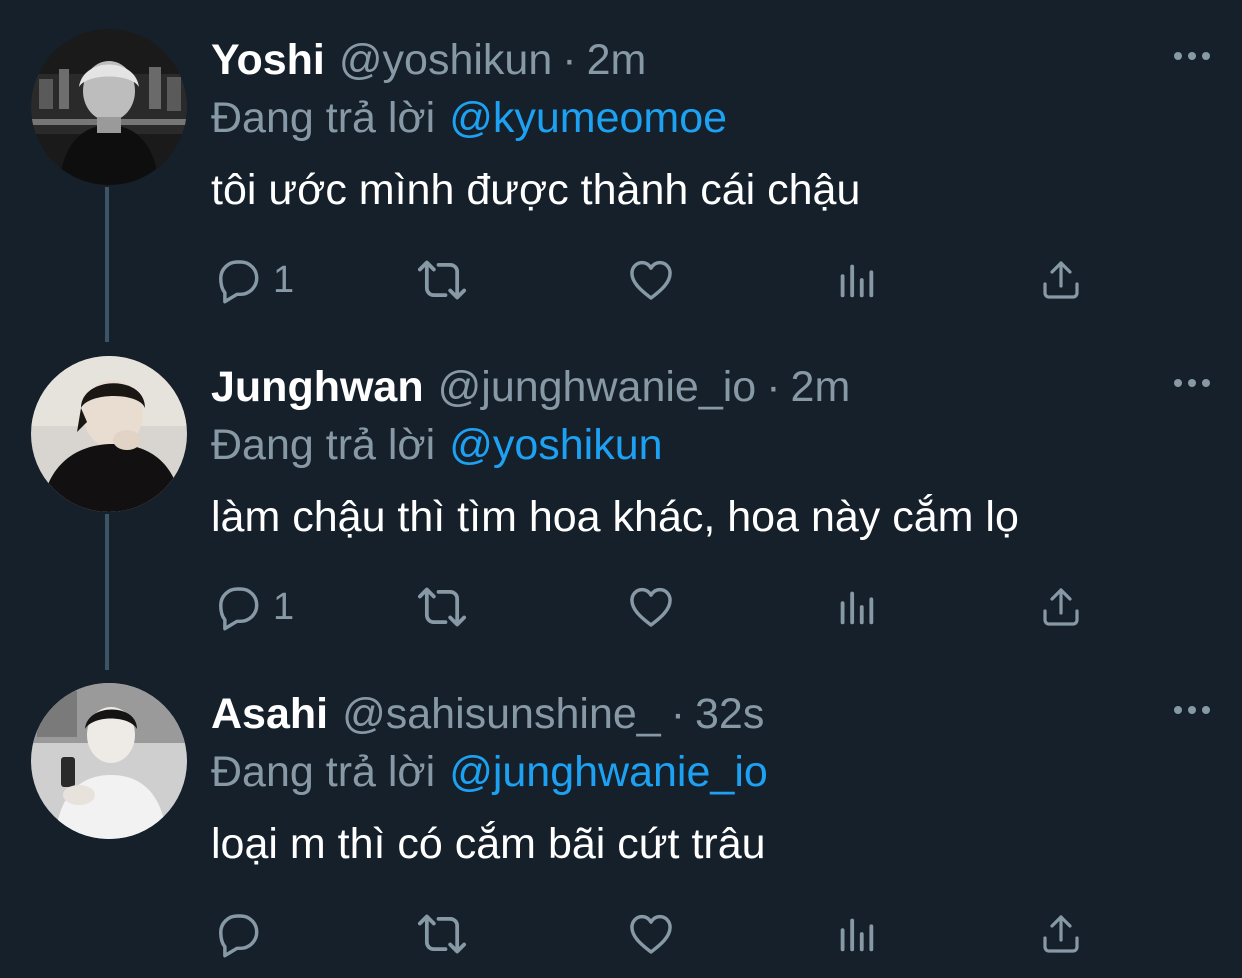 The image size is (1242, 978). Describe the element at coordinates (488, 844) in the screenshot. I see `tweet-text: loại m thì có cắm bãi cứt trâu` at that location.